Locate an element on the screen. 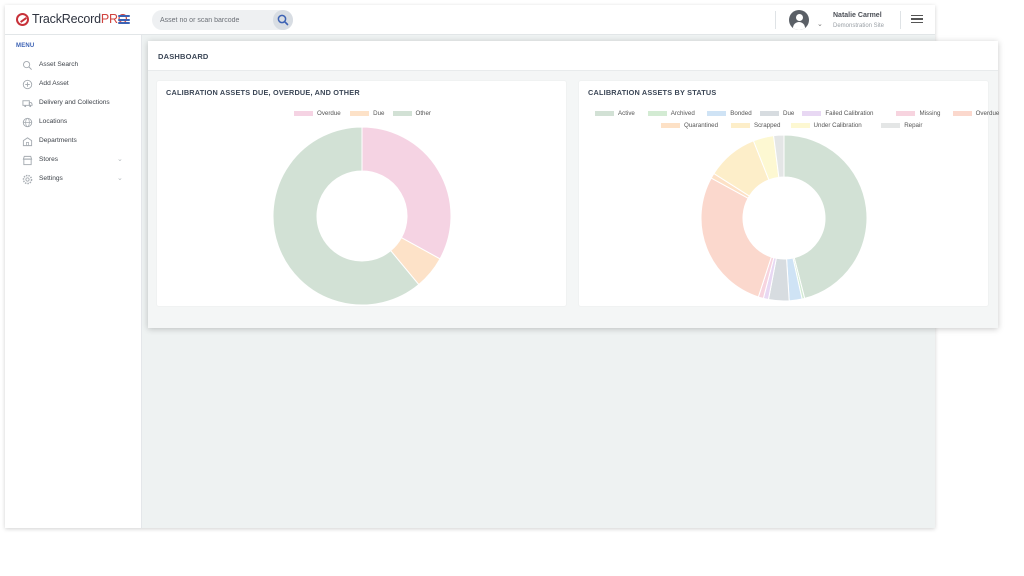 Image resolution: width=1024 pixels, height=576 pixels. gear-icon is located at coordinates (27, 179).